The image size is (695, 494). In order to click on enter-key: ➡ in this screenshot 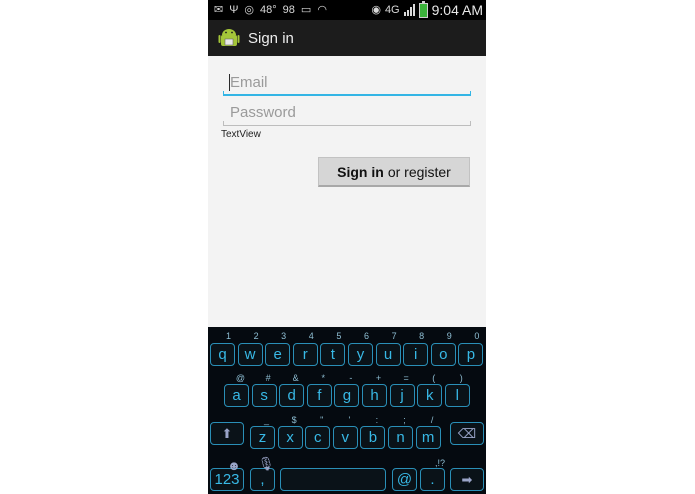, I will do `click(467, 479)`.